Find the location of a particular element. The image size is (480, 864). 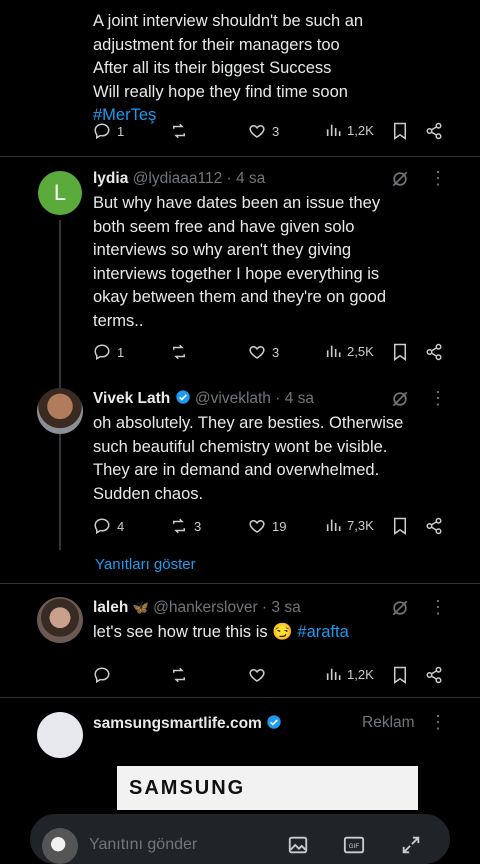

retweet-button: 3 is located at coordinates (185, 526).